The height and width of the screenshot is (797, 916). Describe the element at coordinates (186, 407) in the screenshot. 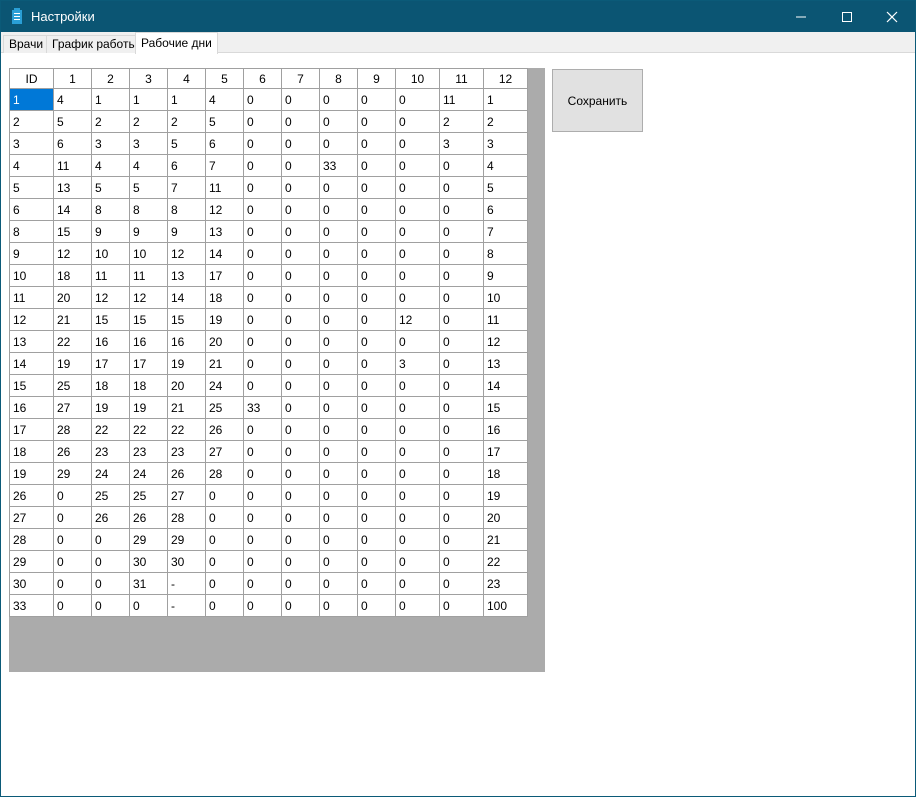

I see `table-cell: 21` at that location.